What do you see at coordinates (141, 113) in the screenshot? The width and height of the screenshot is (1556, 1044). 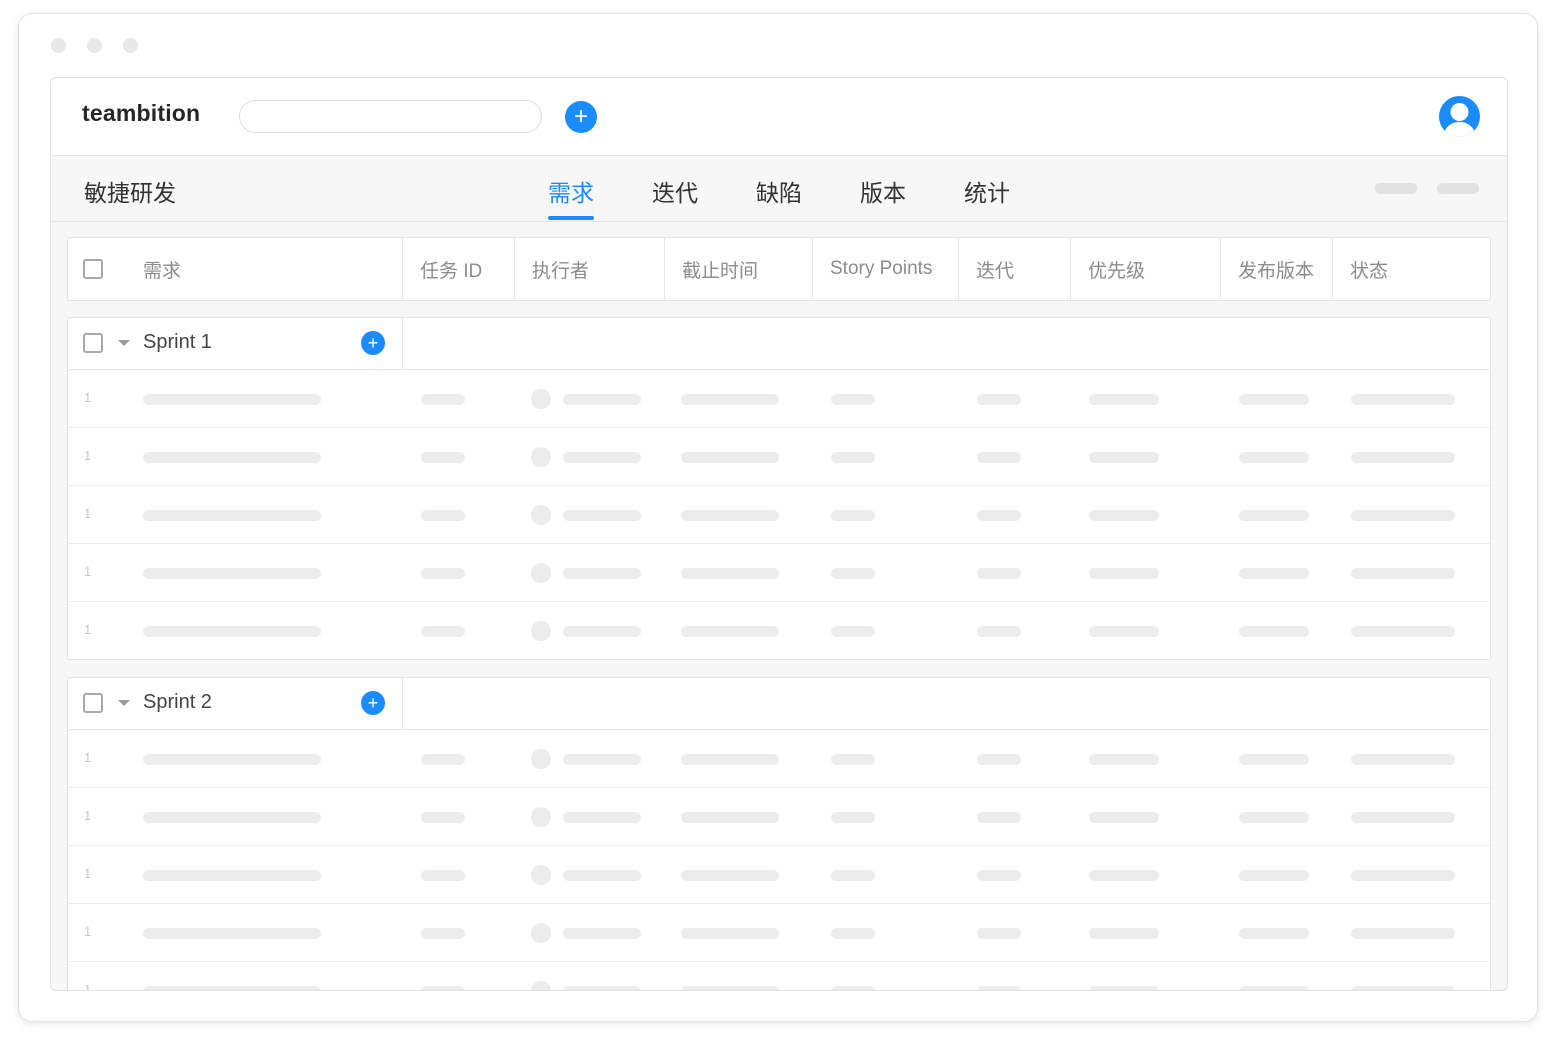 I see `logo: teambition` at bounding box center [141, 113].